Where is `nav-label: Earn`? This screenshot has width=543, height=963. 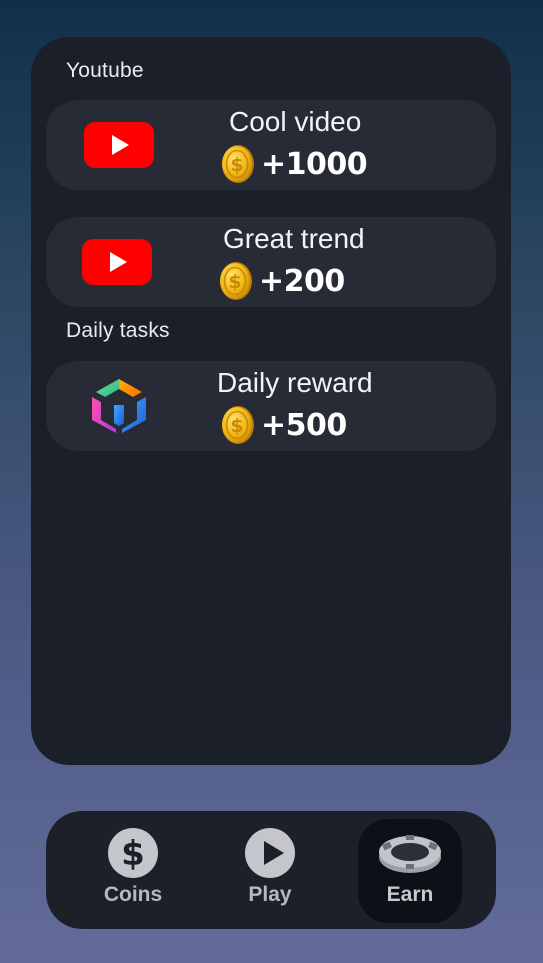 nav-label: Earn is located at coordinates (410, 894).